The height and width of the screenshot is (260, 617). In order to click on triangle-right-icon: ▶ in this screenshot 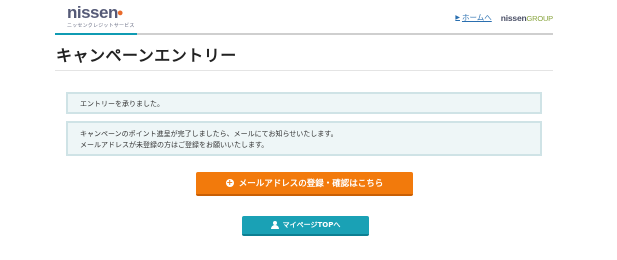, I will do `click(457, 17)`.